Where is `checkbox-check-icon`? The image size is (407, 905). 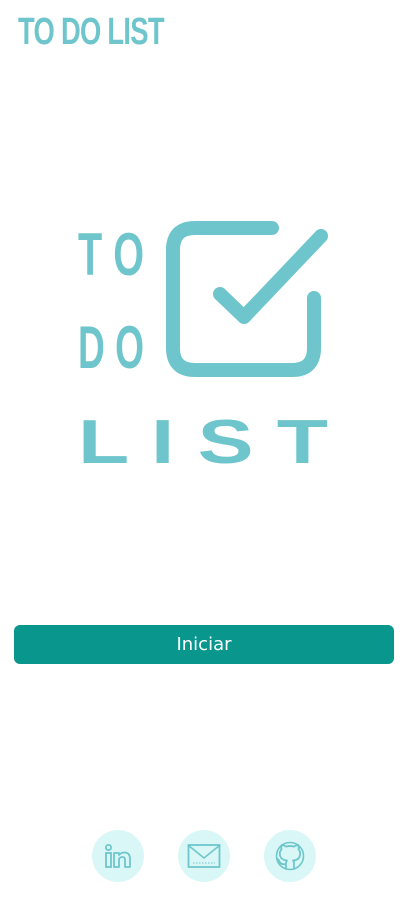 checkbox-check-icon is located at coordinates (247, 299).